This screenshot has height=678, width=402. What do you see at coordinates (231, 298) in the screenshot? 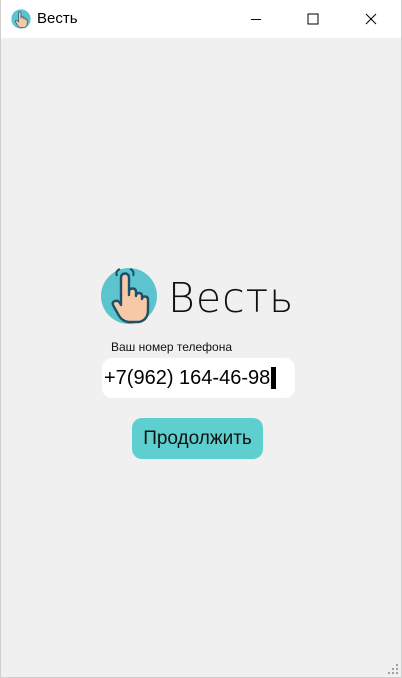
I see `app-name: Весть` at bounding box center [231, 298].